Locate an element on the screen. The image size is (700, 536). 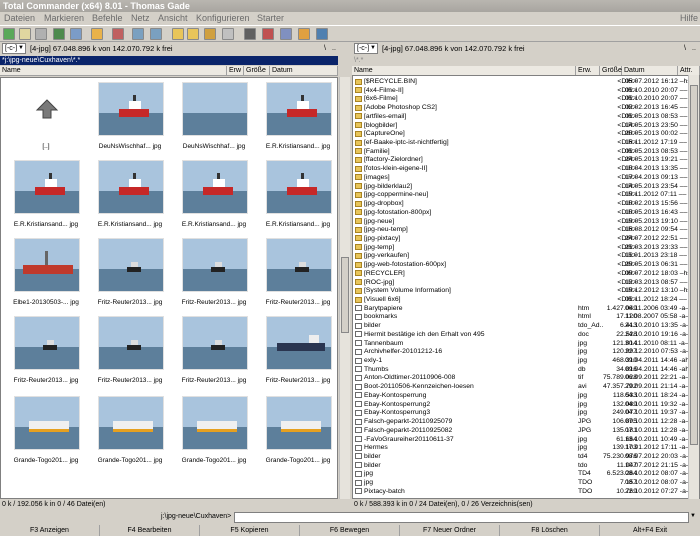
right-root-button: \ is located at coordinates (685, 48).